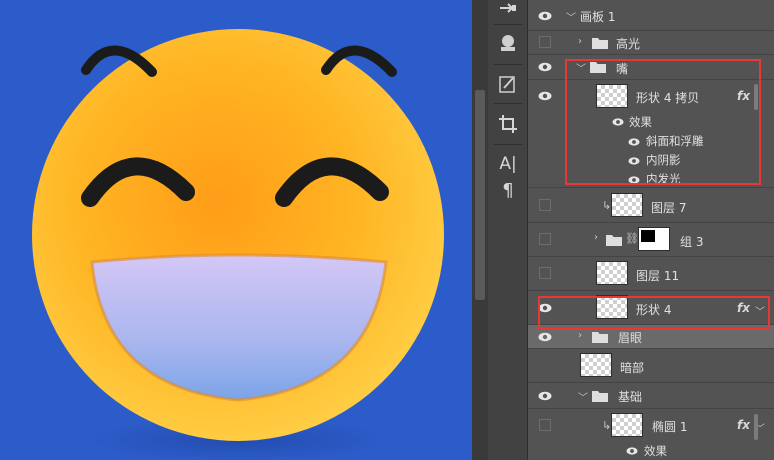  I want to click on layer-name: 组 3, so click(692, 242).